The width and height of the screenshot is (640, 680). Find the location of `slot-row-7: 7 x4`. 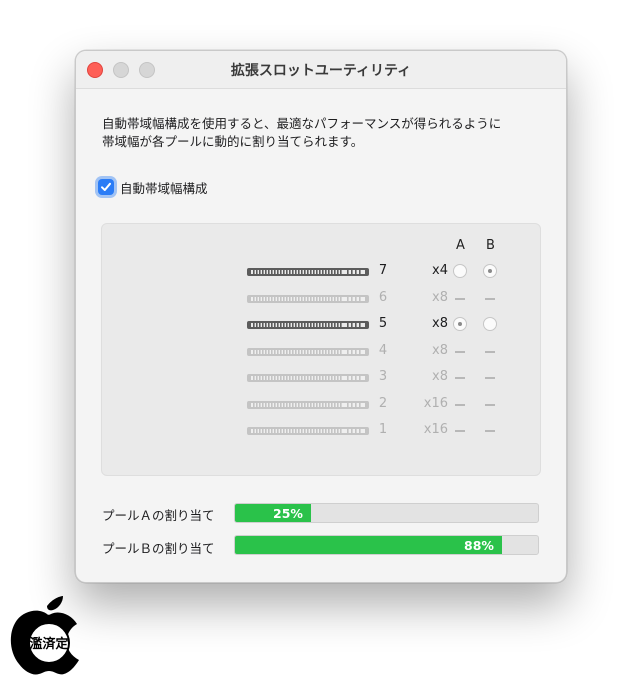

slot-row-7: 7 x4 is located at coordinates (321, 272).